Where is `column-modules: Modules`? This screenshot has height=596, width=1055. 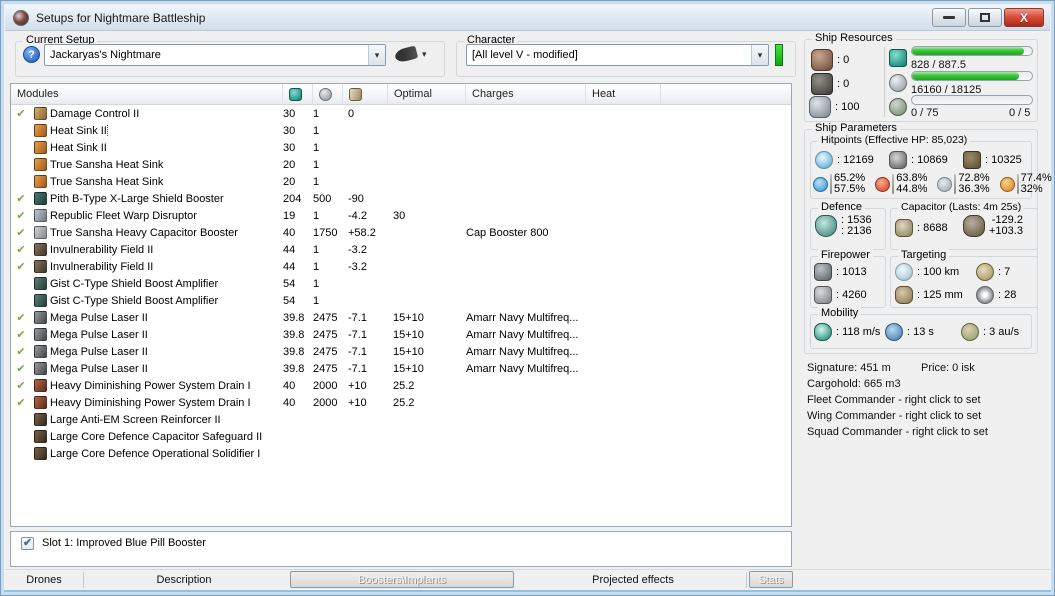 column-modules: Modules is located at coordinates (147, 94).